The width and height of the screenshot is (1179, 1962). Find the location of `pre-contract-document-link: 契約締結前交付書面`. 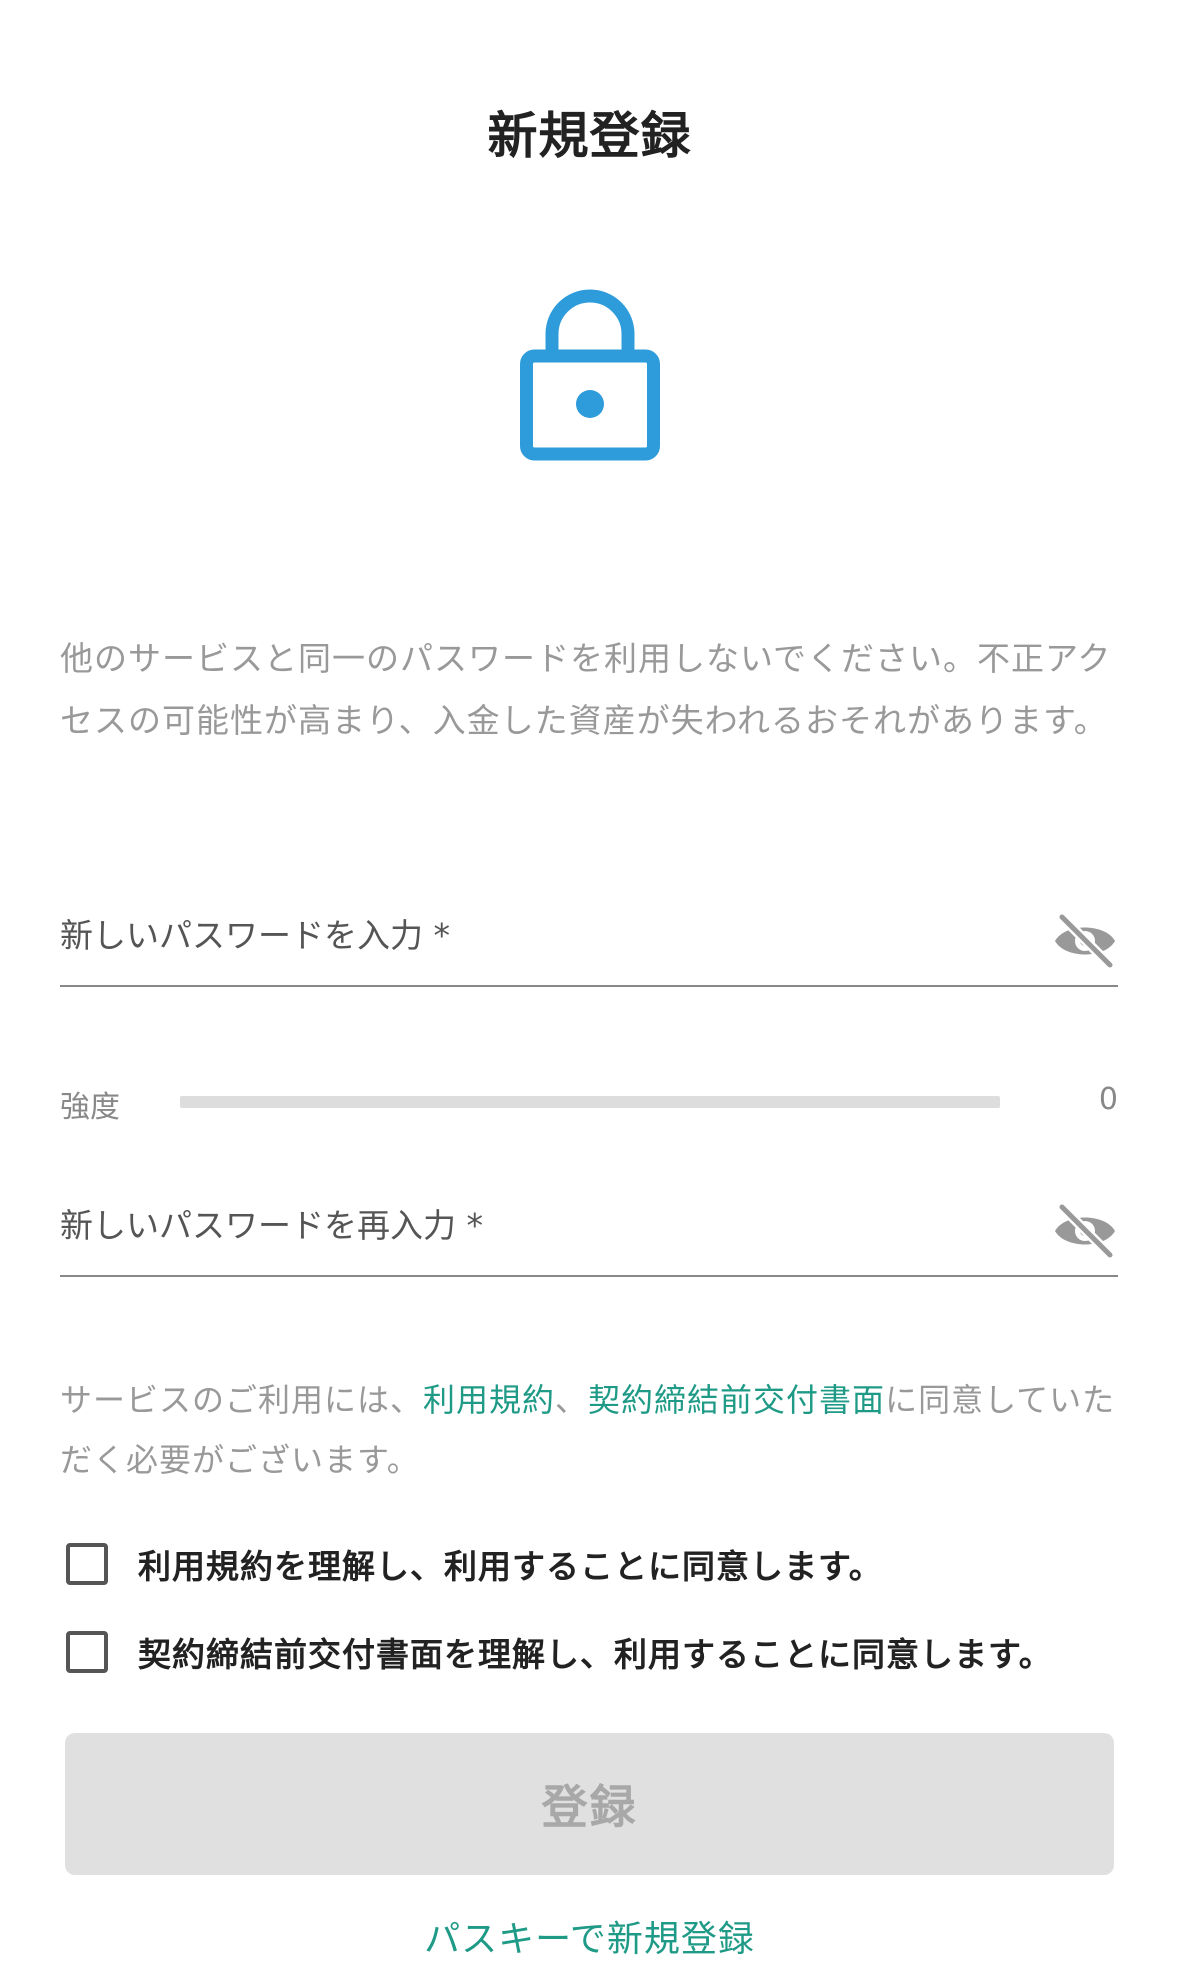

pre-contract-document-link: 契約締結前交付書面 is located at coordinates (736, 1400).